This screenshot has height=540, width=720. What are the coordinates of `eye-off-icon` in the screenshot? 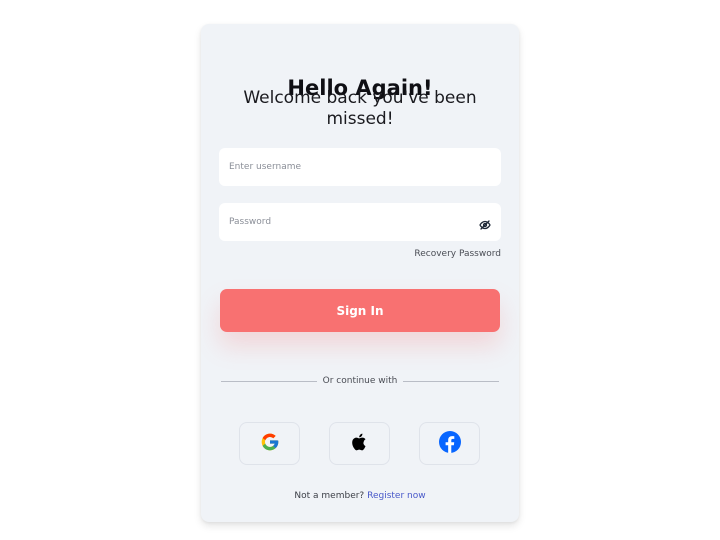 It's located at (485, 223).